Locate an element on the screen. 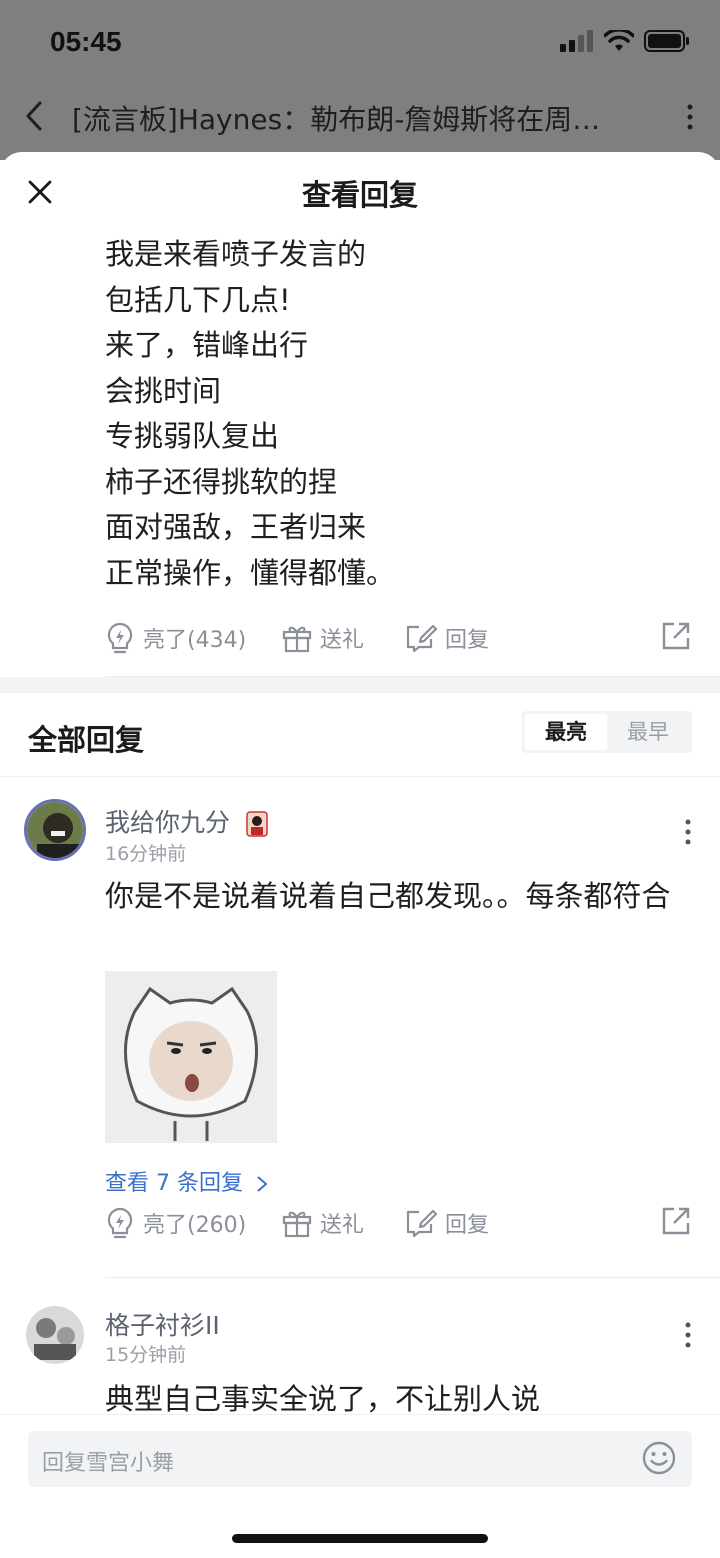  light-button: 亮了(260) is located at coordinates (175, 1223).